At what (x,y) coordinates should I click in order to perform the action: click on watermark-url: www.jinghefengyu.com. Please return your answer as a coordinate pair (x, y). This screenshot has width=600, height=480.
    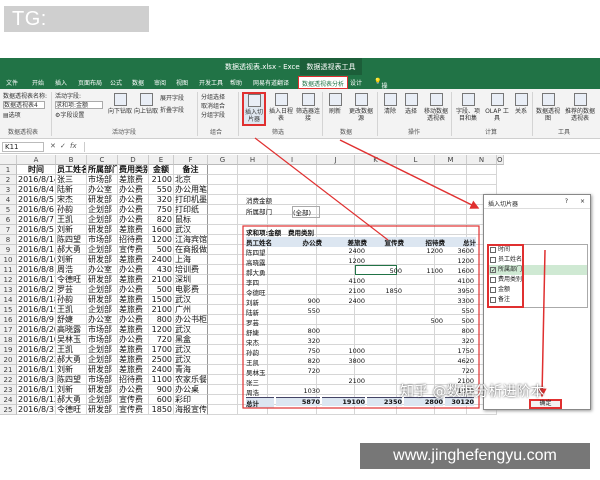
    Looking at the image, I should click on (475, 456).